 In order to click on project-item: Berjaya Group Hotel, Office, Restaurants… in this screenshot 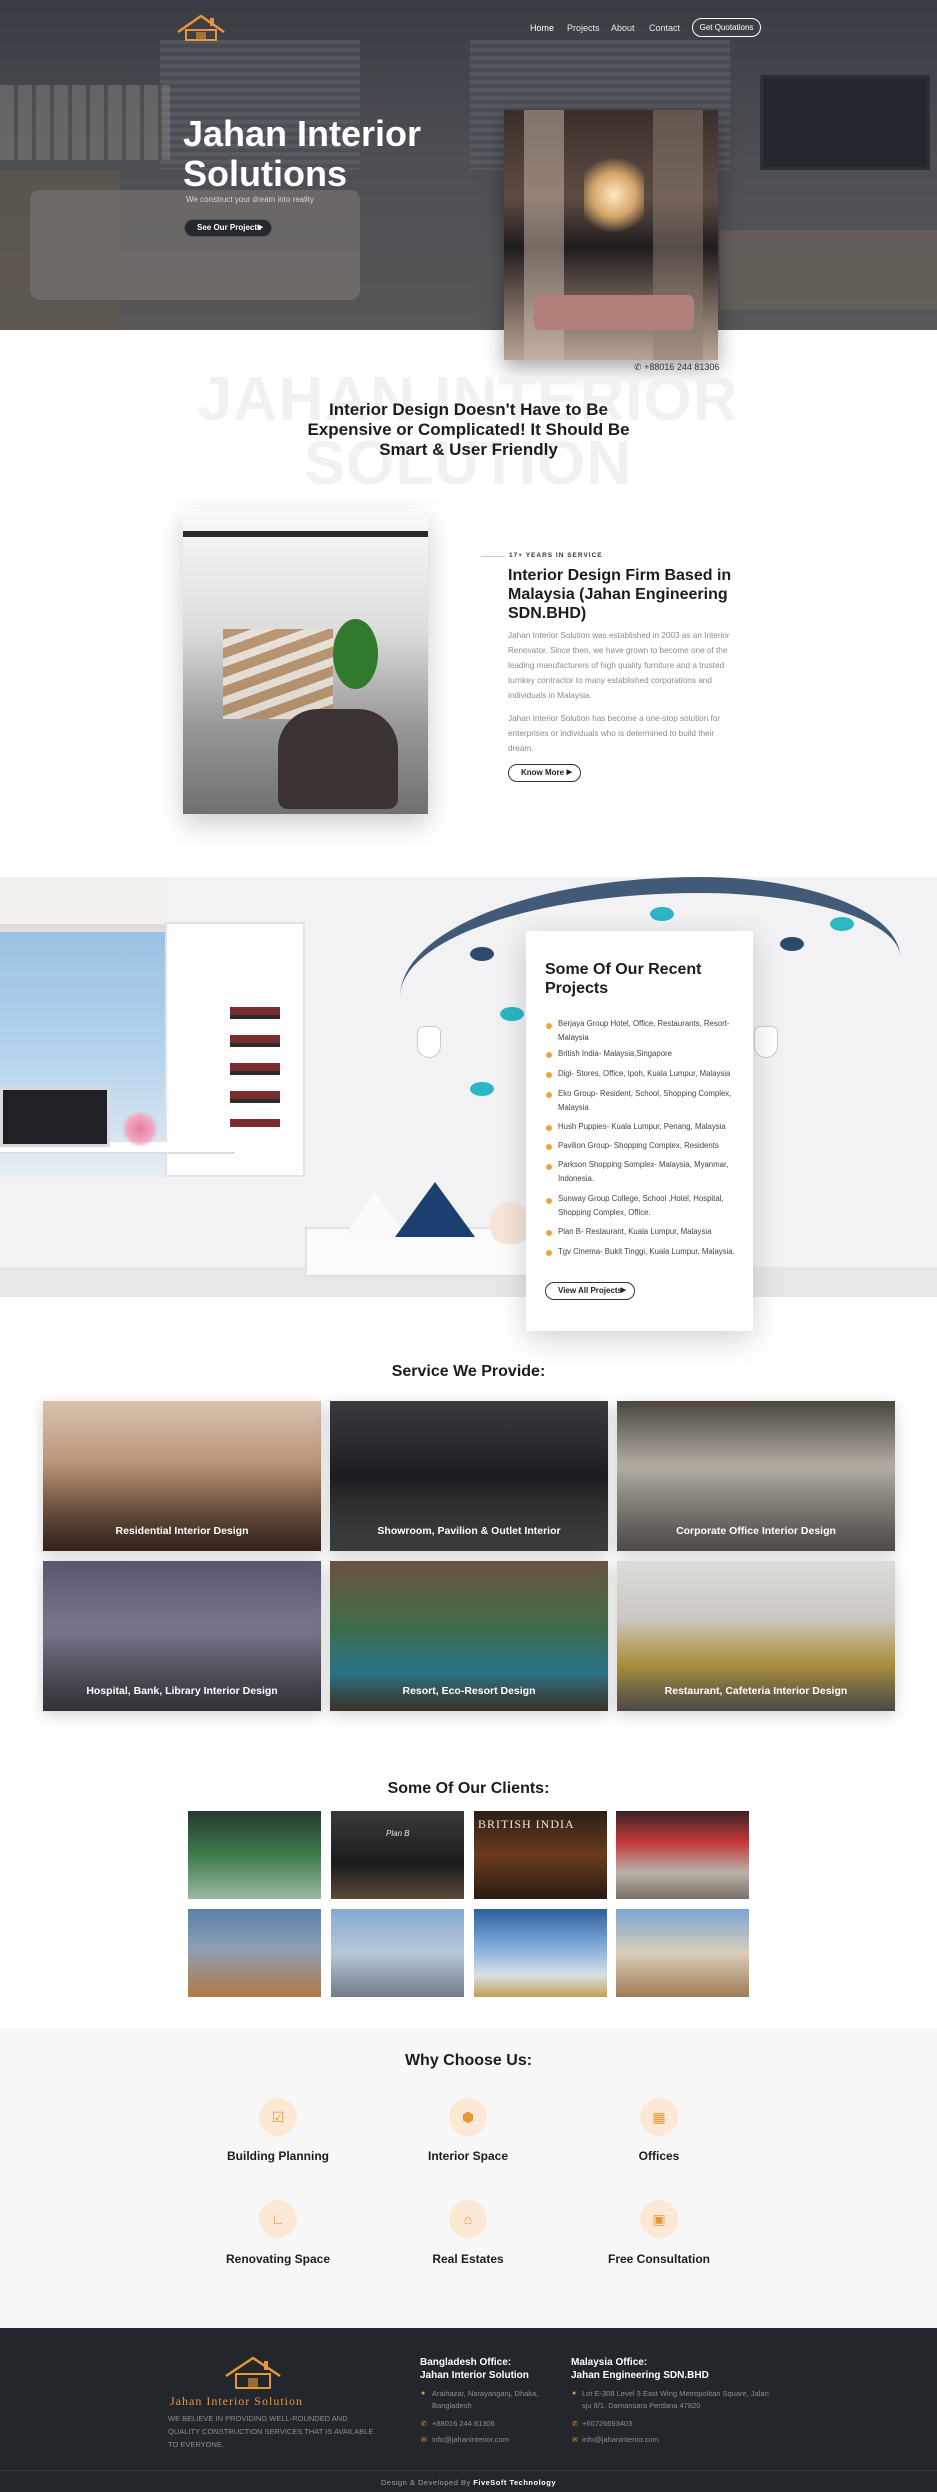, I will do `click(644, 1030)`.